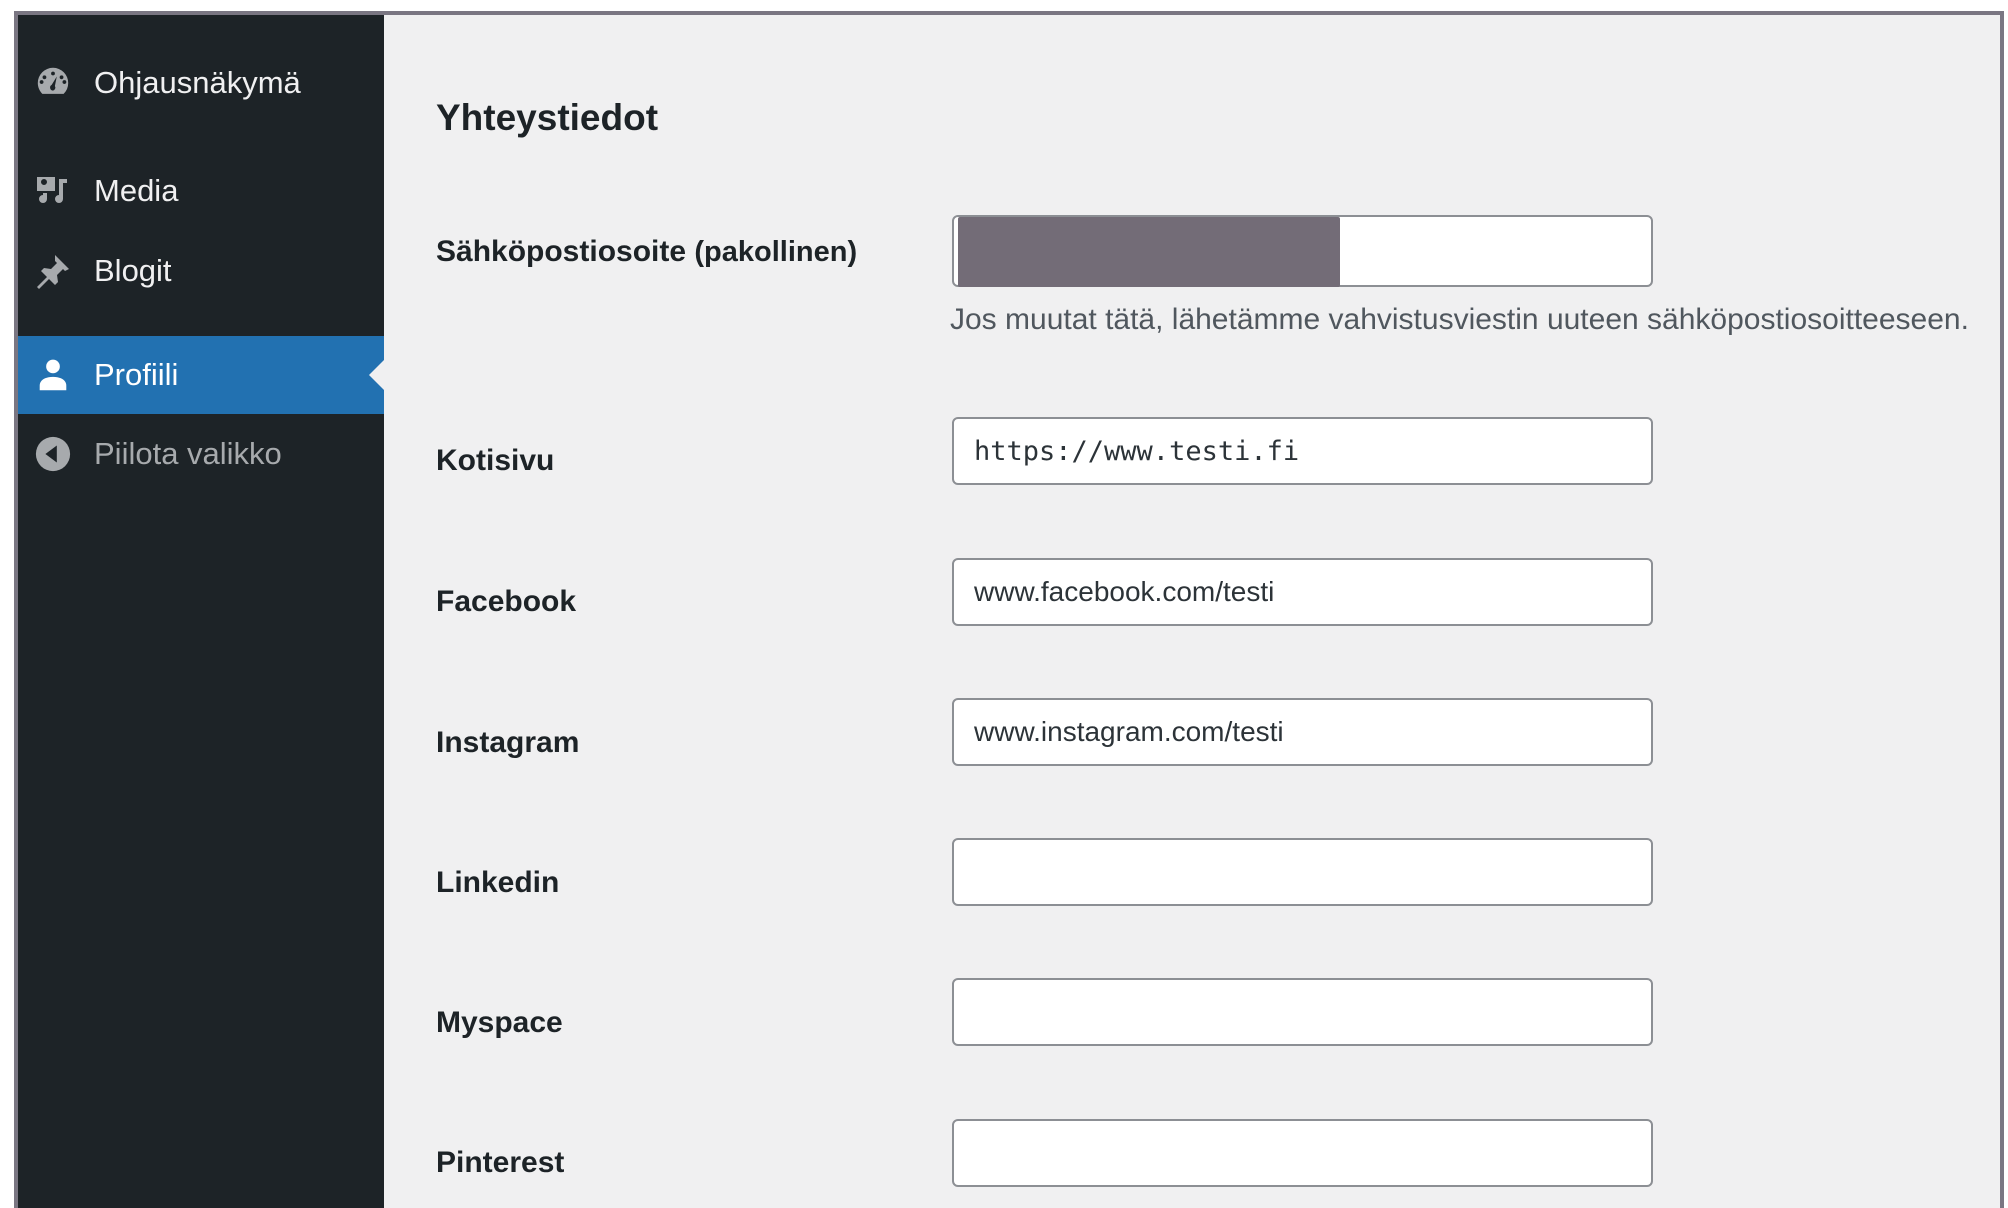 This screenshot has width=2008, height=1208. I want to click on pushpin-icon, so click(53, 271).